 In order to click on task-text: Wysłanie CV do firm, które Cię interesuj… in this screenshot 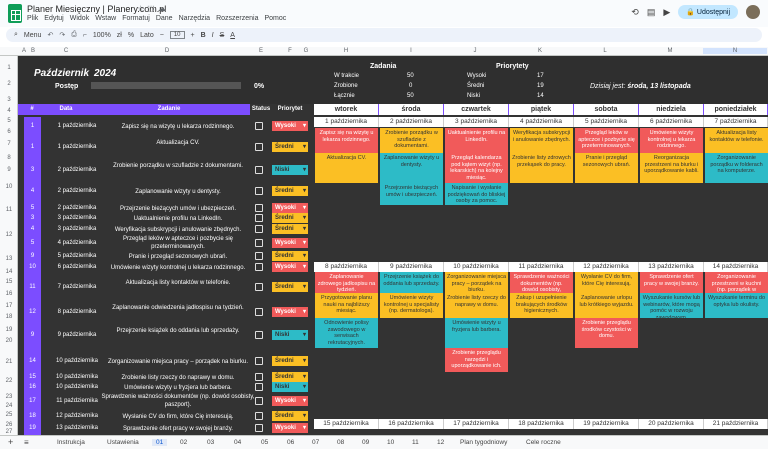, I will do `click(178, 417)`.